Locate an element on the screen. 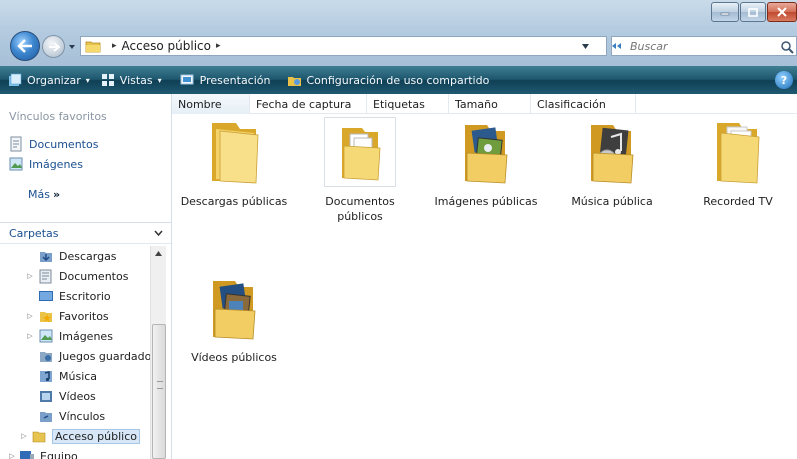 The width and height of the screenshot is (797, 459). recent-pages-chevron-icon is located at coordinates (72, 47).